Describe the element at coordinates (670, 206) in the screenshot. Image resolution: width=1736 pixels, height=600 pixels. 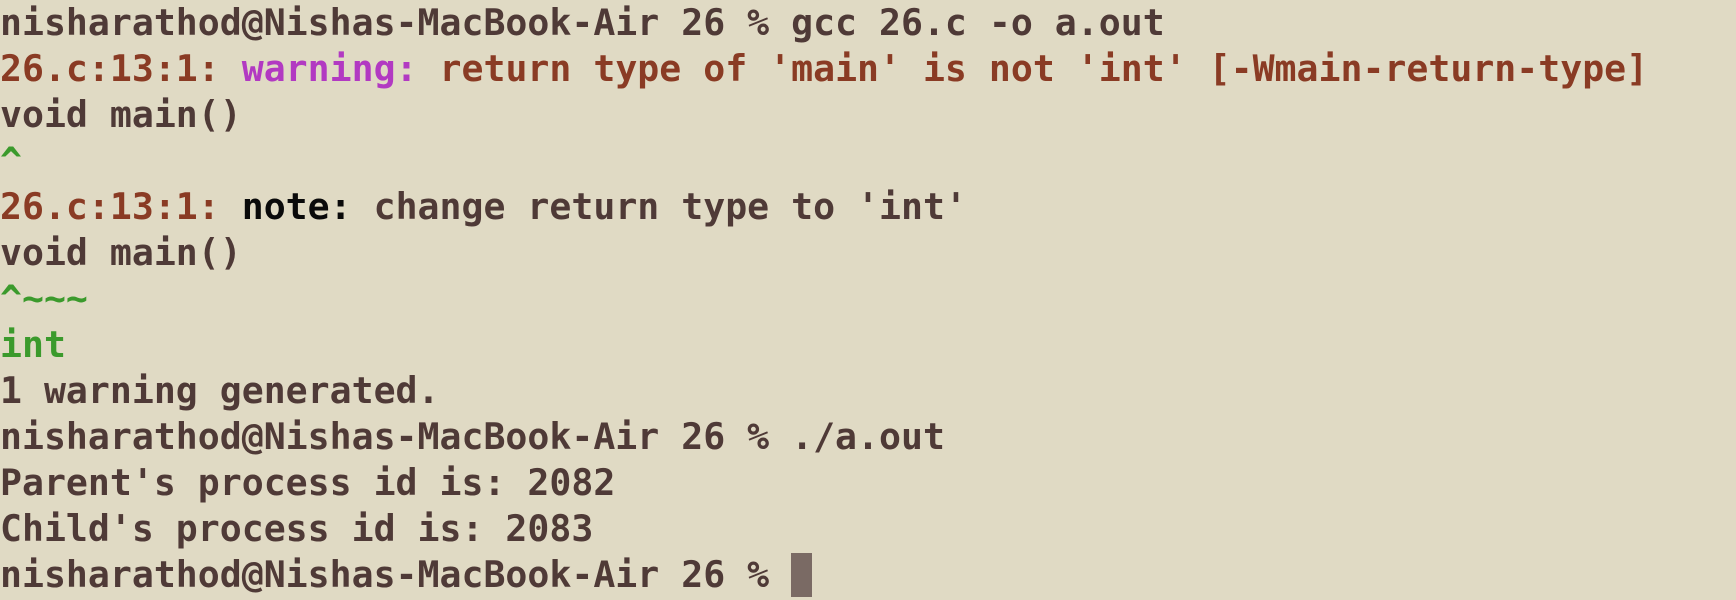
I see `diagnostic-message: change return type to 'int'` at that location.